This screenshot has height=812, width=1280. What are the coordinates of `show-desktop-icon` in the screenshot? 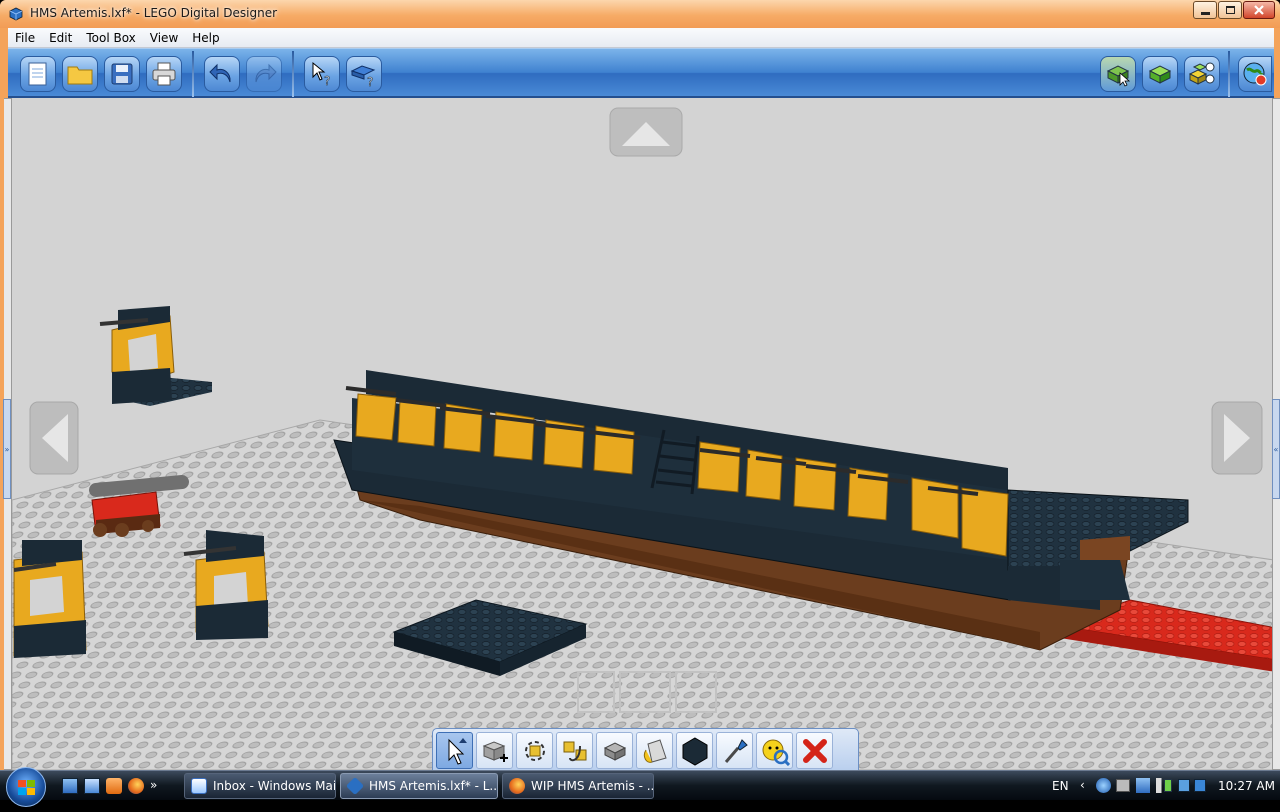 It's located at (70, 786).